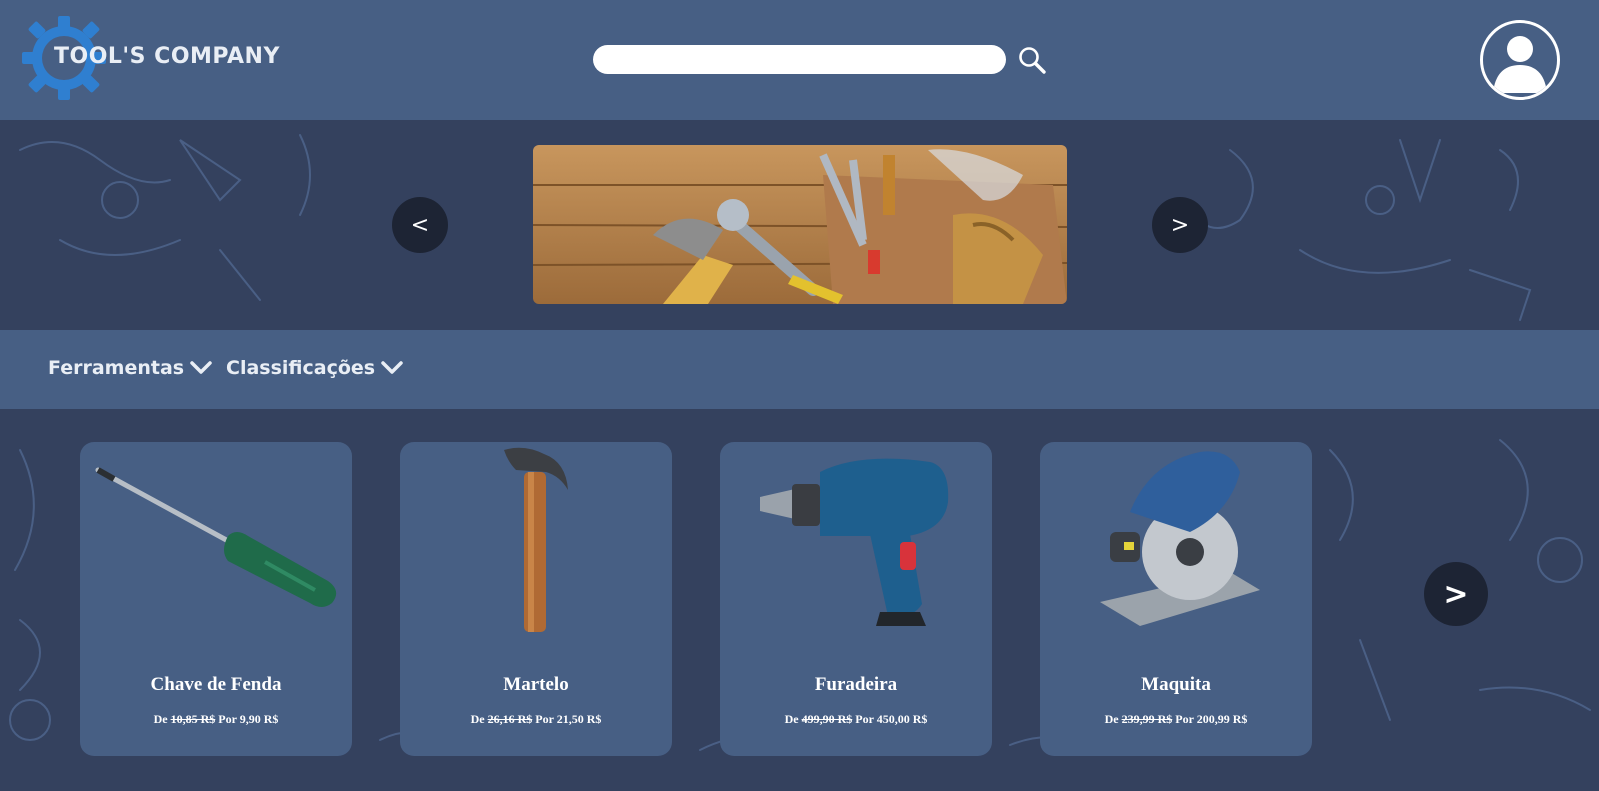  Describe the element at coordinates (510, 719) in the screenshot. I see `old-price: 26,16 R$` at that location.